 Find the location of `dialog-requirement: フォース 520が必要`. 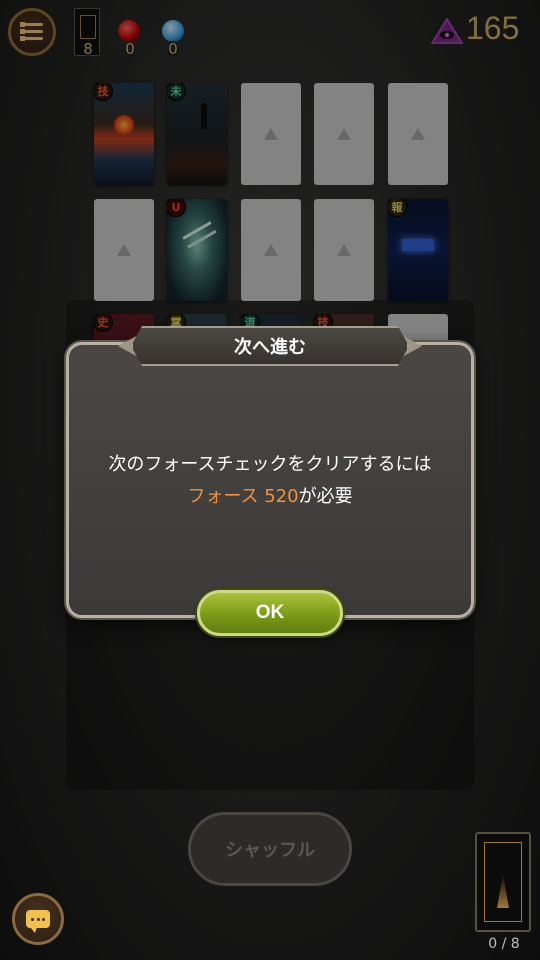

dialog-requirement: フォース 520が必要 is located at coordinates (270, 495).